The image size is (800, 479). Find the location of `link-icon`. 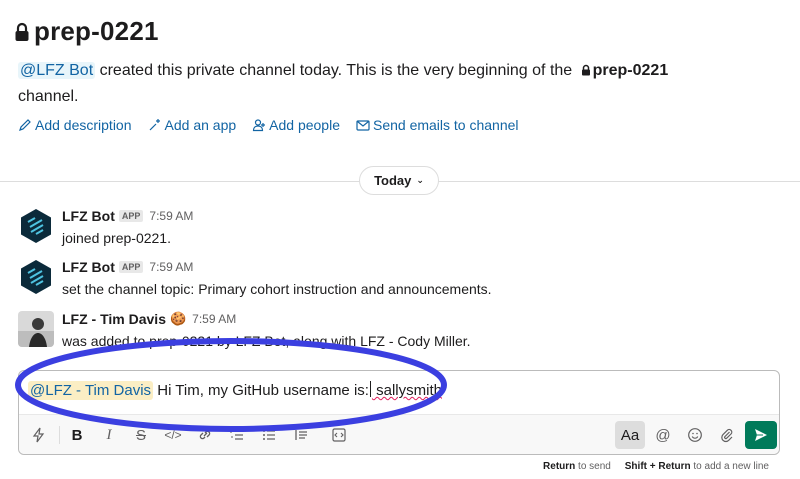

link-icon is located at coordinates (205, 435).